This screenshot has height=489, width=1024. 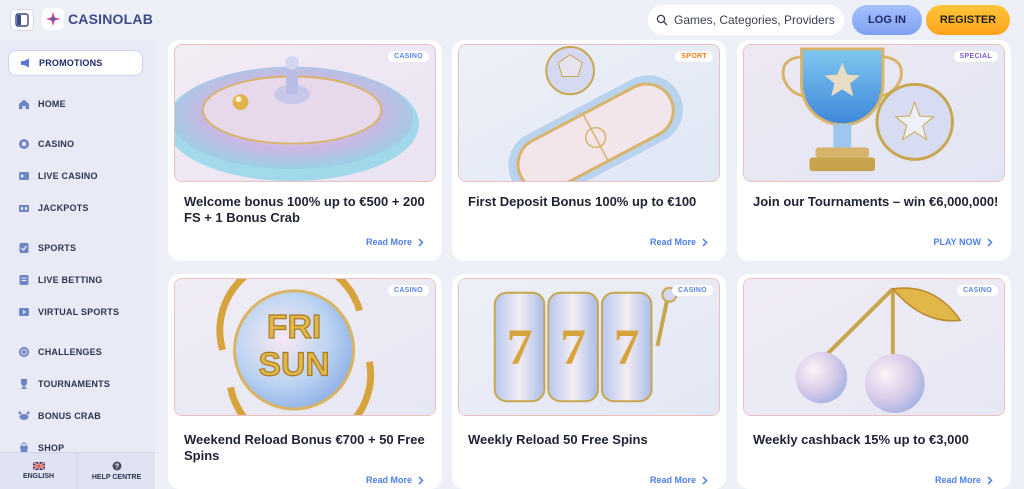 What do you see at coordinates (582, 201) in the screenshot?
I see `promo-title: First Deposit Bonus 100% up to €100` at bounding box center [582, 201].